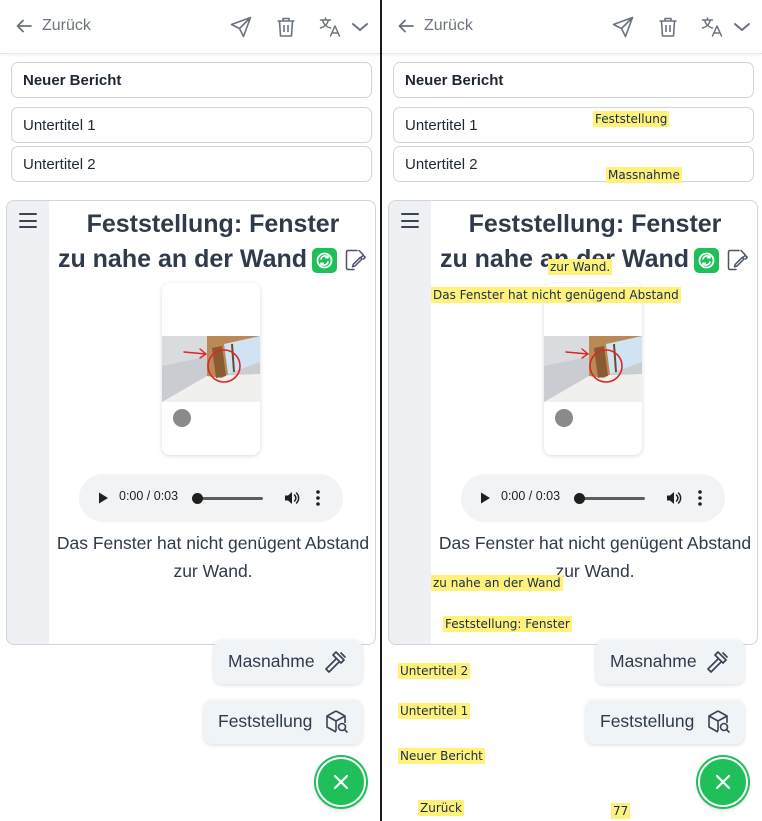  I want to click on tag-zur-wand: zur Wand., so click(580, 267).